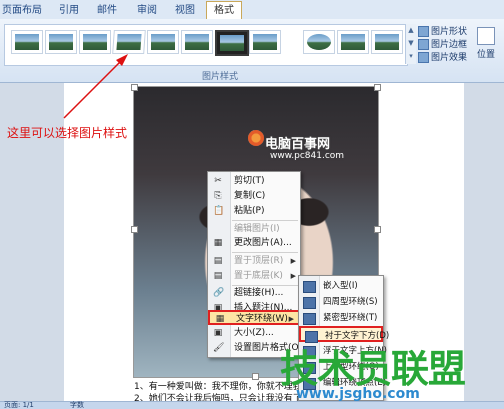  What do you see at coordinates (309, 319) in the screenshot?
I see `wrap-tight-icon` at bounding box center [309, 319].